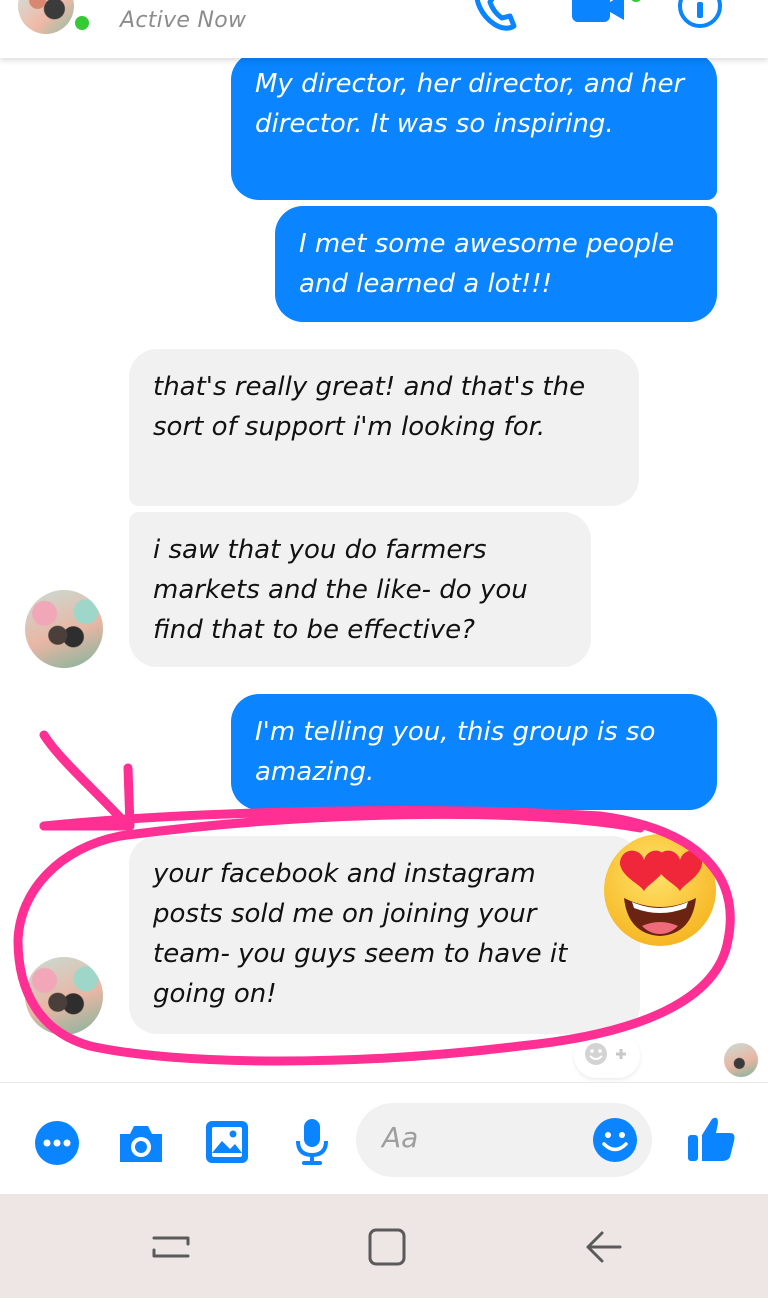 This screenshot has height=1298, width=768. What do you see at coordinates (82, 23) in the screenshot?
I see `active-status-dot` at bounding box center [82, 23].